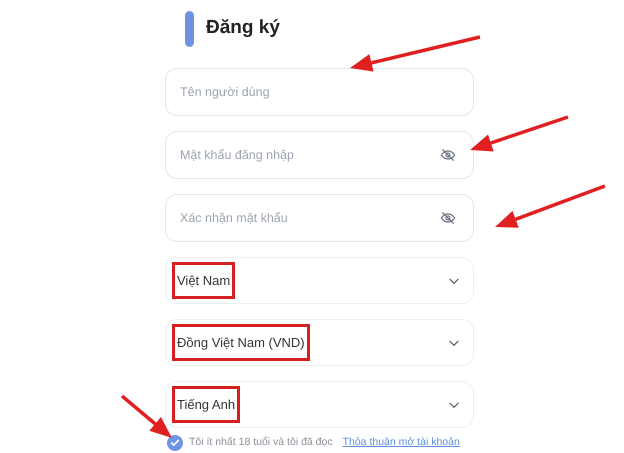 This screenshot has width=624, height=453. I want to click on annotation-arrow, so click(146, 416).